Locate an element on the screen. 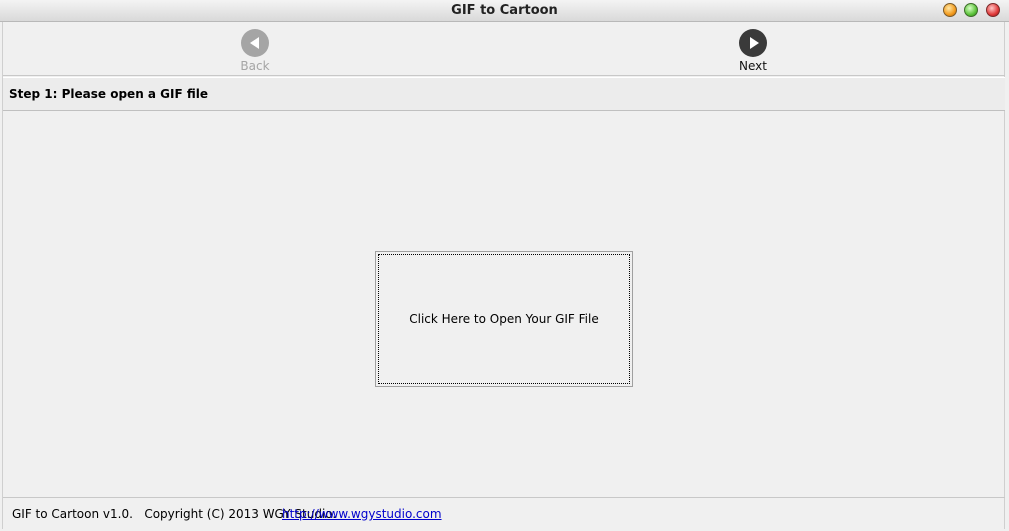 This screenshot has width=1009, height=531. open-gif-label: Click Here to Open Your GIF File is located at coordinates (504, 319).